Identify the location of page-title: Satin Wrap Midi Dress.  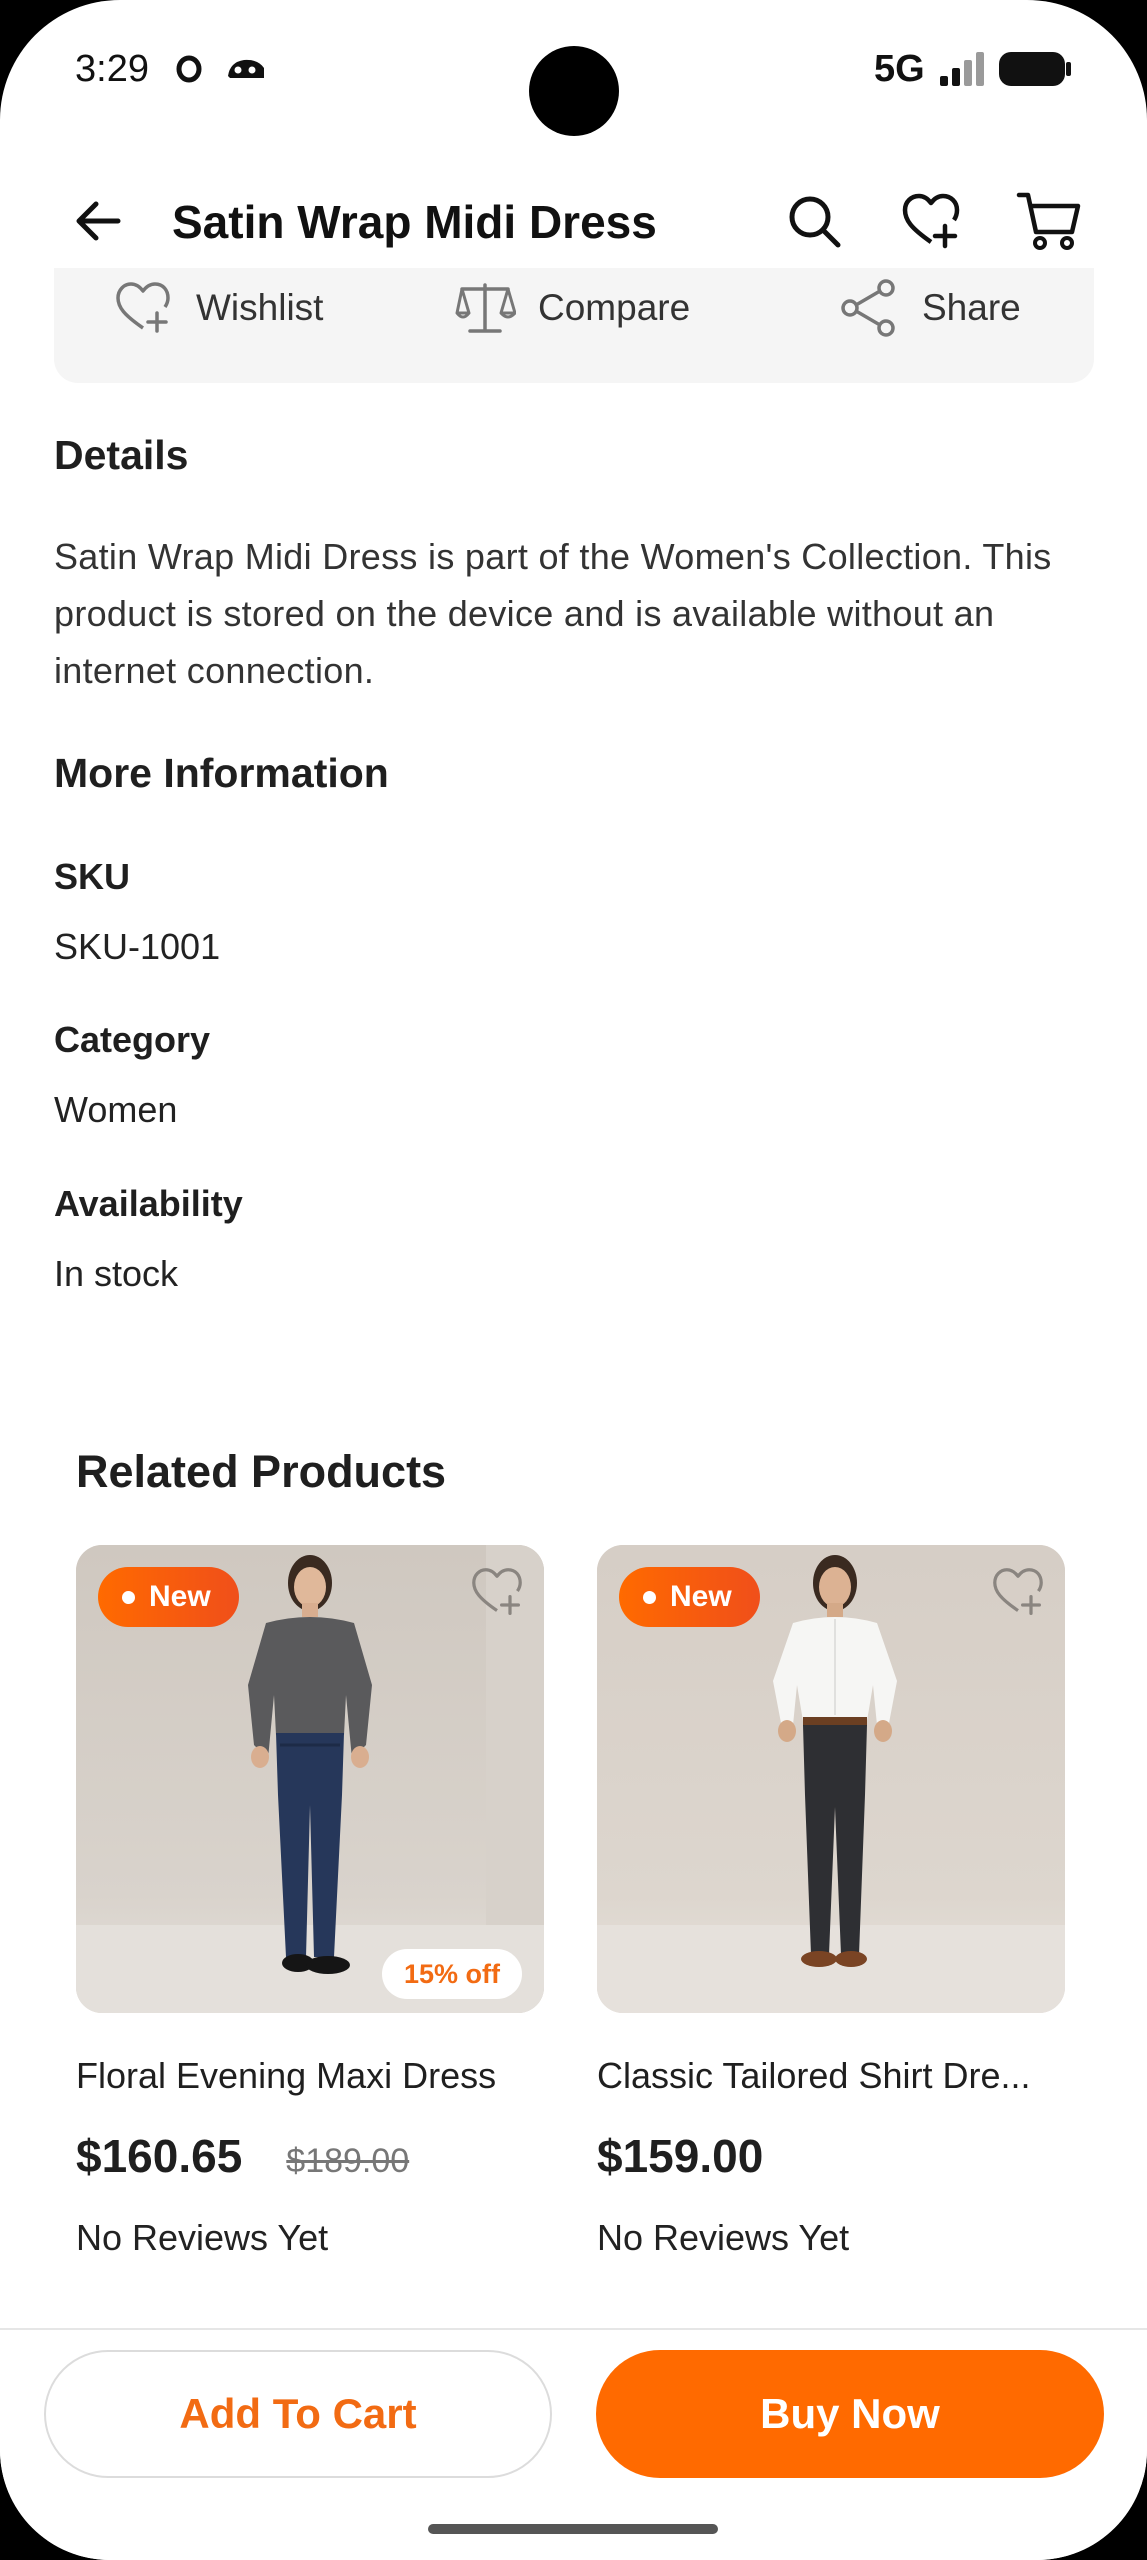
(414, 222).